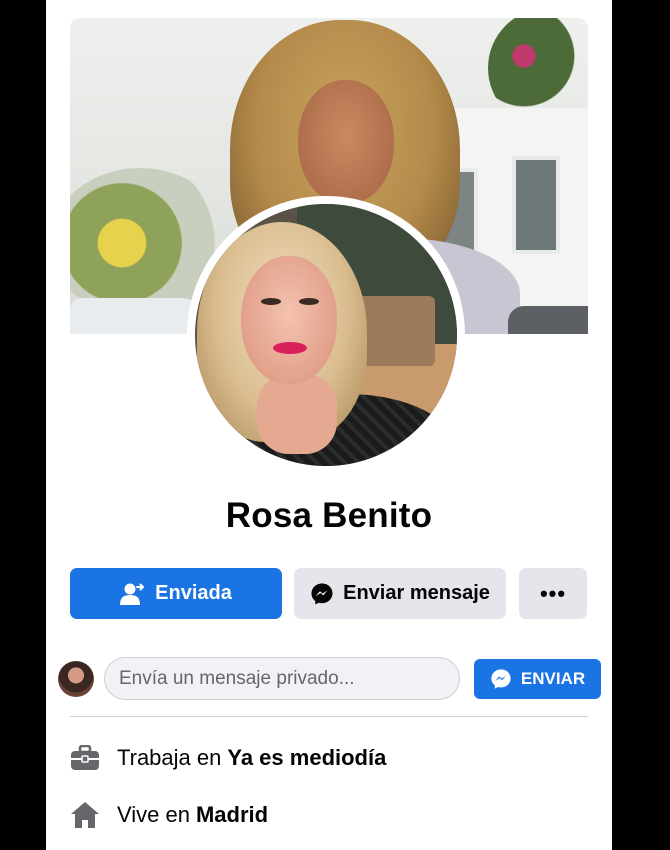  I want to click on send-message-label: Enviar mensaje, so click(416, 593).